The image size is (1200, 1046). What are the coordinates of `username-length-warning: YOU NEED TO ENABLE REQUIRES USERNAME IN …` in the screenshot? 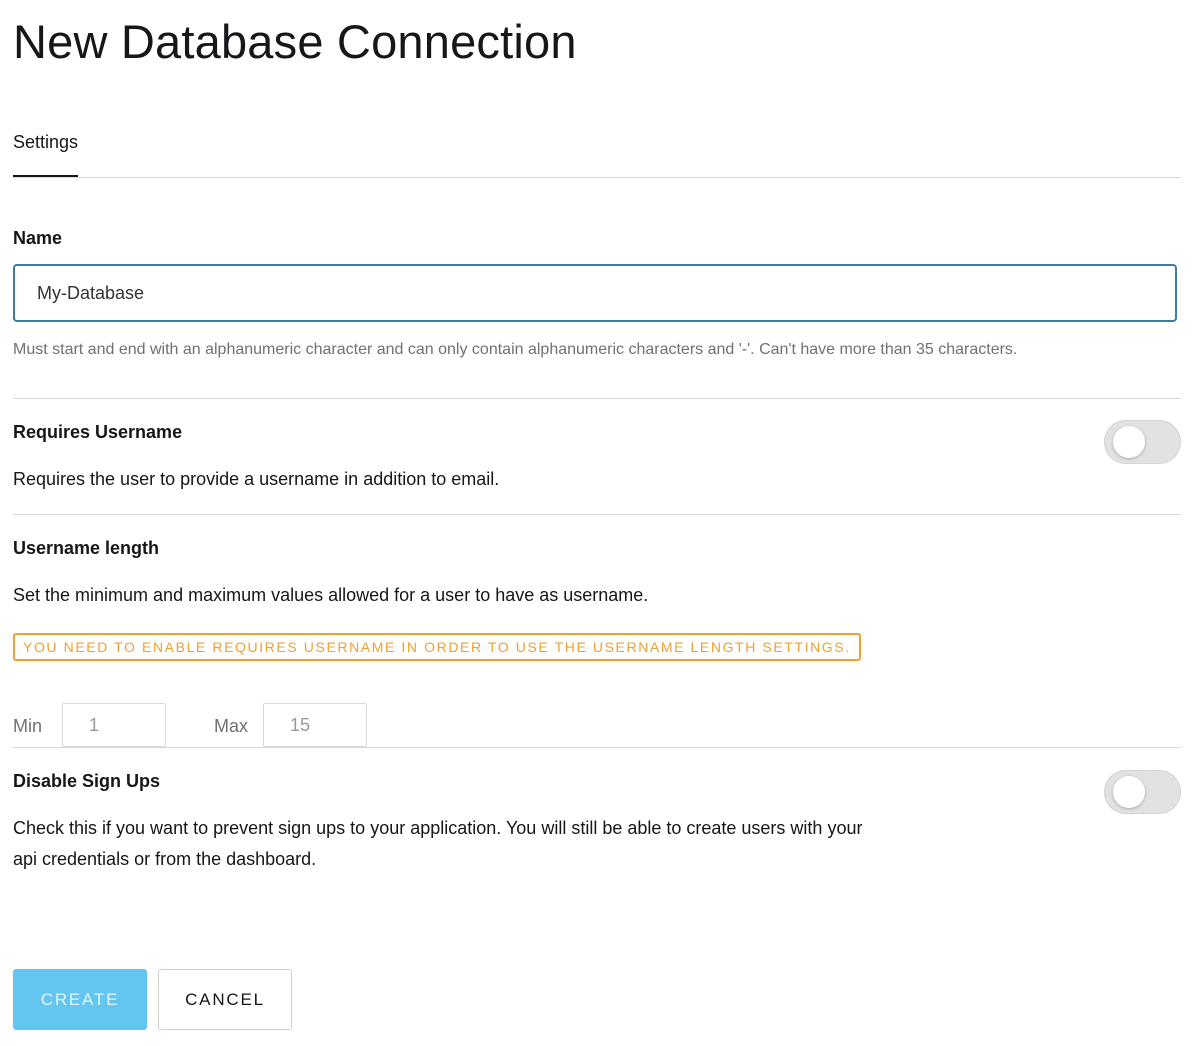 It's located at (437, 647).